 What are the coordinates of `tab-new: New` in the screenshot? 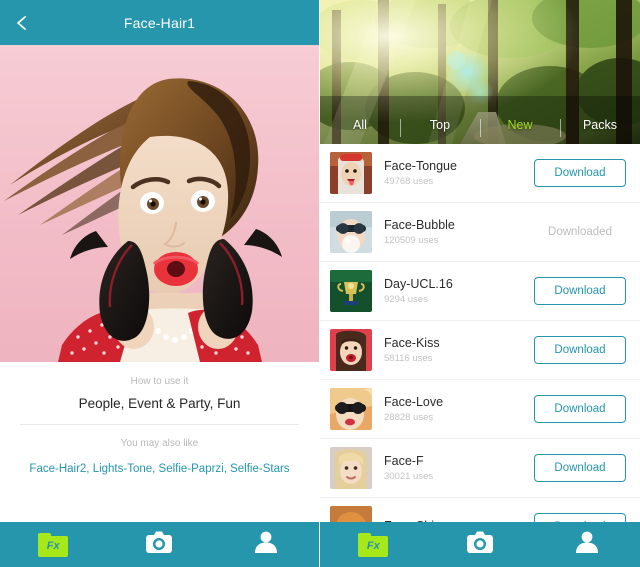 It's located at (520, 127).